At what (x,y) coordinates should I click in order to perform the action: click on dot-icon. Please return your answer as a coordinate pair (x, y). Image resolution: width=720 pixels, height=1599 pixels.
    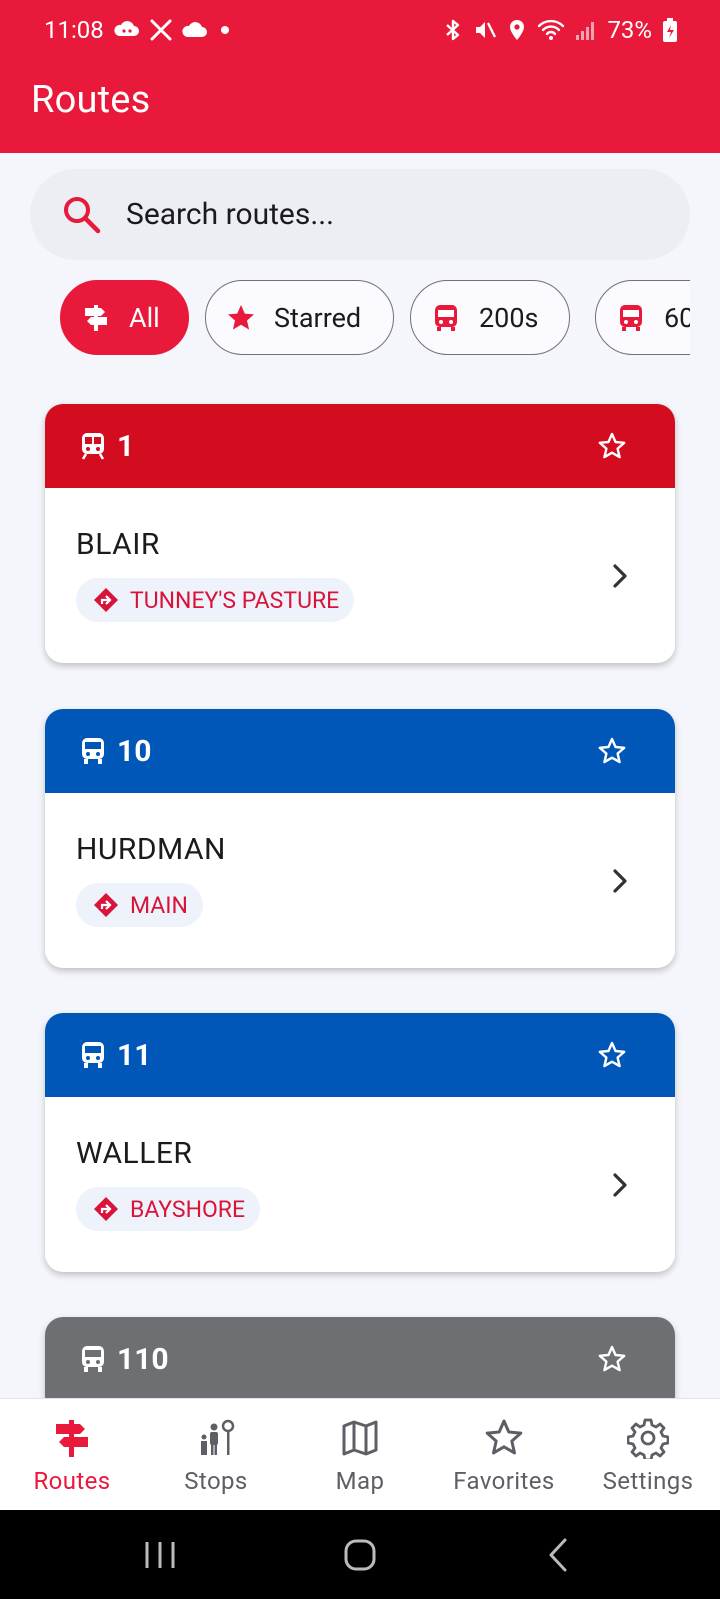
    Looking at the image, I should click on (224, 30).